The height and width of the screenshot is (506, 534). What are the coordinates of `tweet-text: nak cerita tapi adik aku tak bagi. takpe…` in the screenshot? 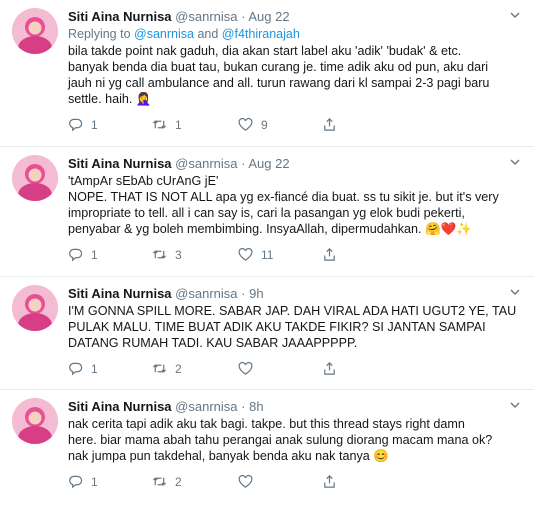 It's located at (295, 440).